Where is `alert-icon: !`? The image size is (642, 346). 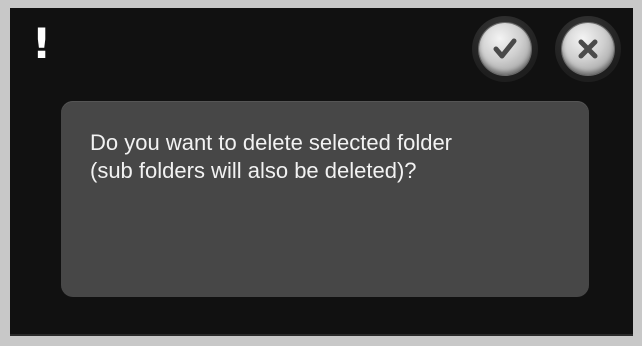
alert-icon: ! is located at coordinates (42, 43).